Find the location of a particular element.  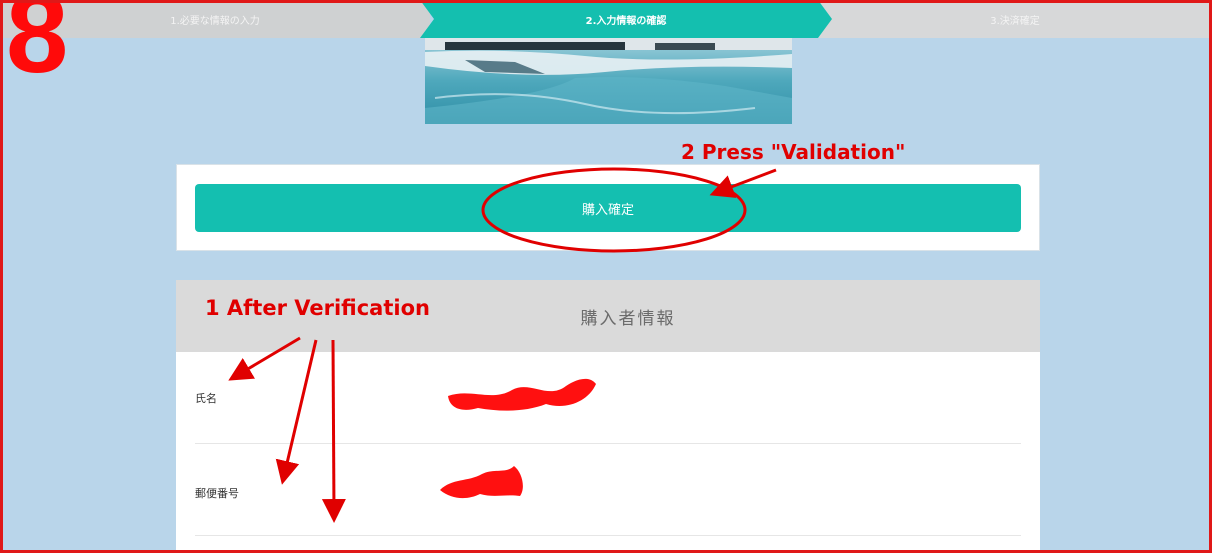

step-label: 3.決済確定 is located at coordinates (1015, 21).